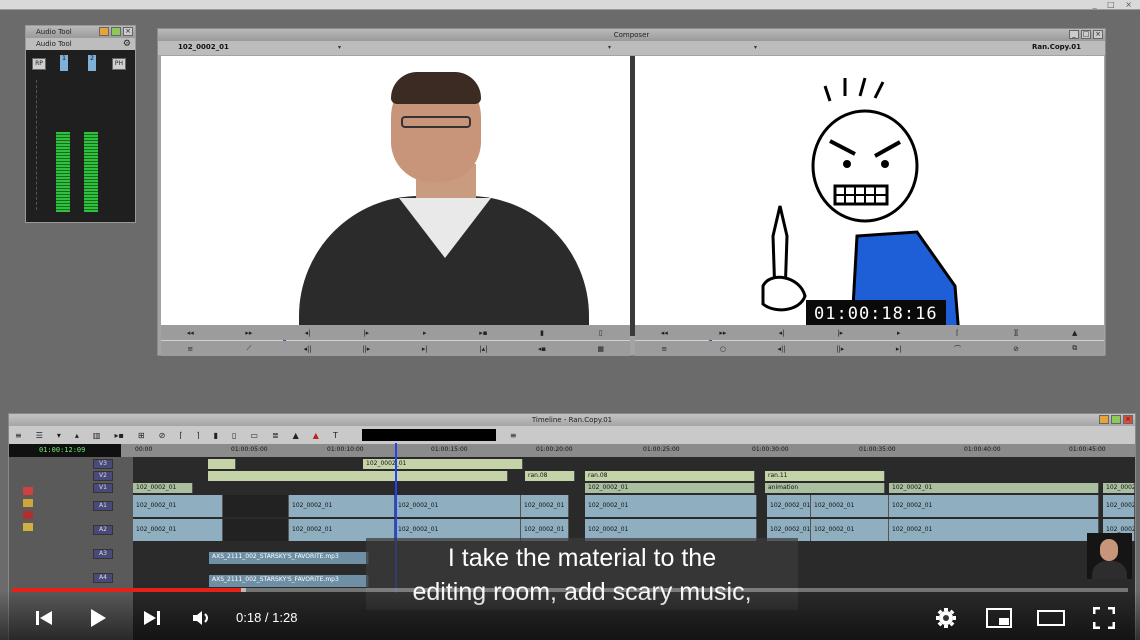  I want to click on source-controls-1: ◂◂ ▸▸ ◂| |▸ ▸ ▸▪ ▮ ▯, so click(395, 332).